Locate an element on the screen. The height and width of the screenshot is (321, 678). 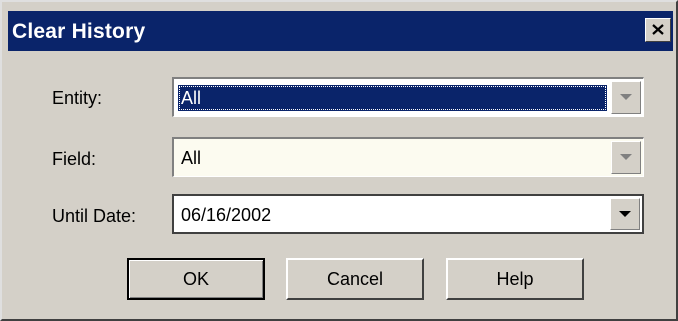
entity-dropdown: All is located at coordinates (408, 97).